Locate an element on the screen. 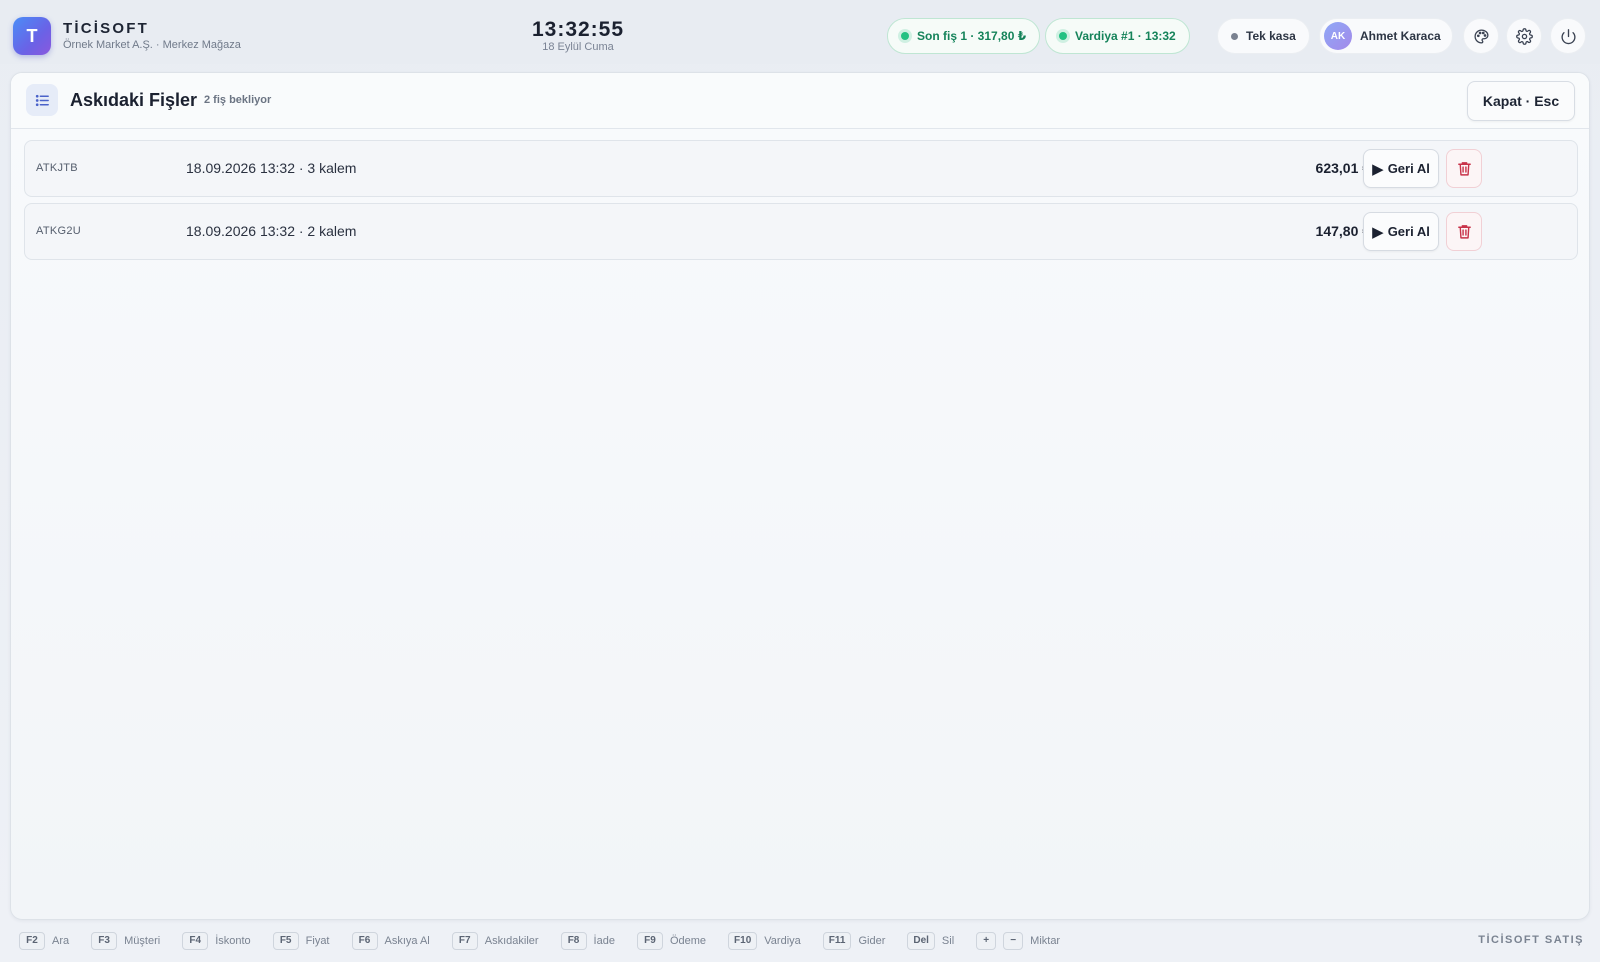 Image resolution: width=1600 pixels, height=962 pixels. shortcut-key: F7 is located at coordinates (464, 941).